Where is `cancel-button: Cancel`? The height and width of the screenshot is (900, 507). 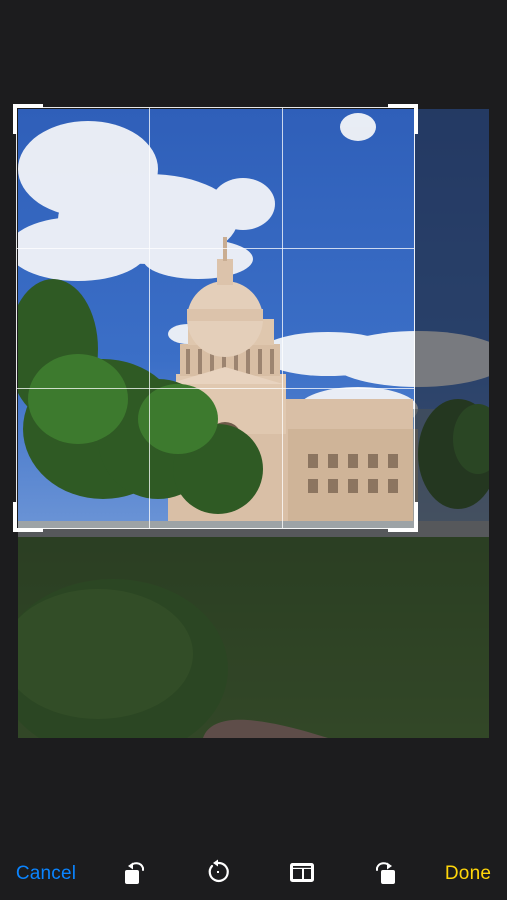 cancel-button: Cancel is located at coordinates (46, 874).